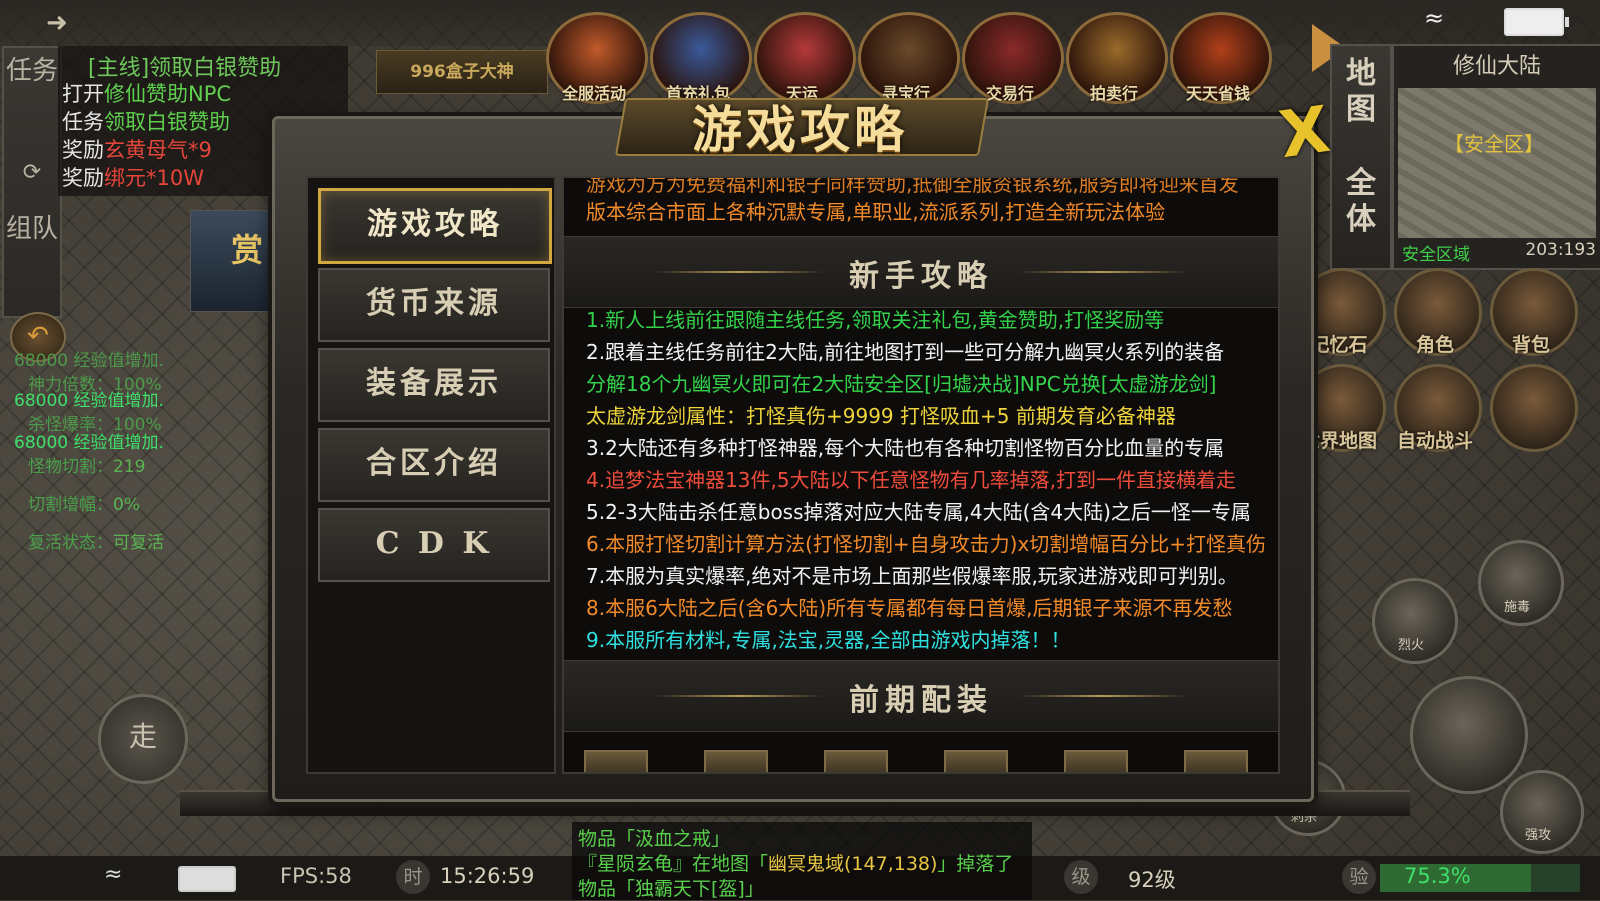 Image resolution: width=1600 pixels, height=901 pixels. What do you see at coordinates (1217, 93) in the screenshot?
I see `activity-label: 天天省钱` at bounding box center [1217, 93].